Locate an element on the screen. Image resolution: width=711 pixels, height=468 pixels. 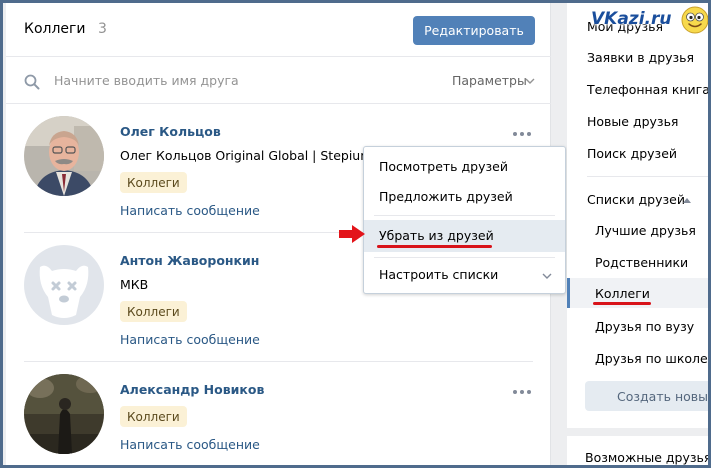
search-input: Начните вводить имя друга is located at coordinates (146, 80).